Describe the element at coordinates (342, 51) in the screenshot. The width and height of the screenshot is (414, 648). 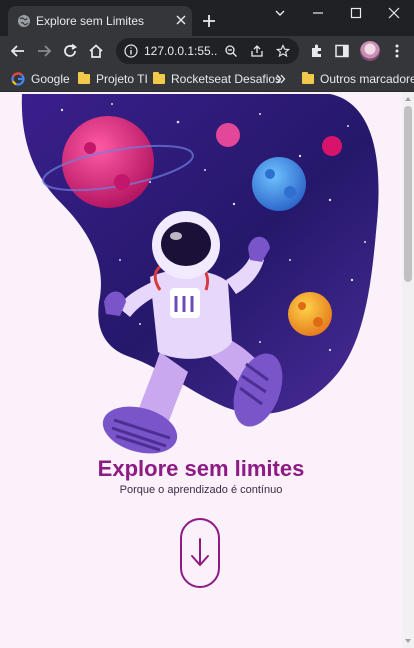
I see `side-panel-icon` at that location.